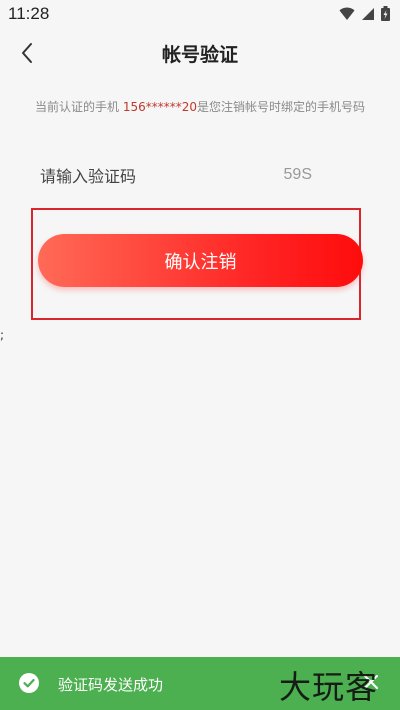 The height and width of the screenshot is (710, 400). I want to click on watermark-logo: 大玩客, so click(328, 687).